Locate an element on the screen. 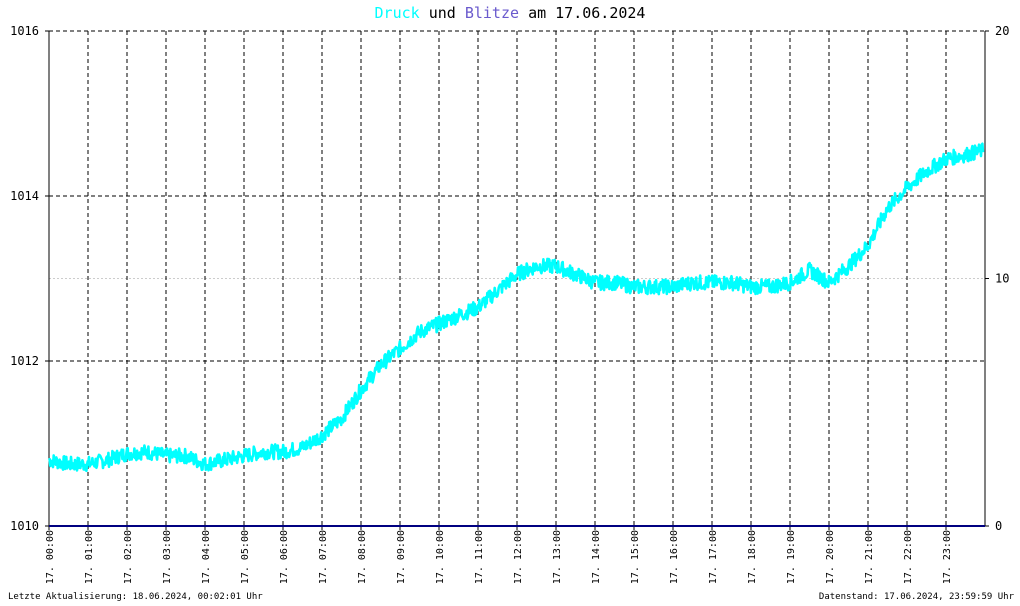 Image resolution: width=1020 pixels, height=606 pixels. x-tick-label-7: 17. 07:00 is located at coordinates (323, 557).